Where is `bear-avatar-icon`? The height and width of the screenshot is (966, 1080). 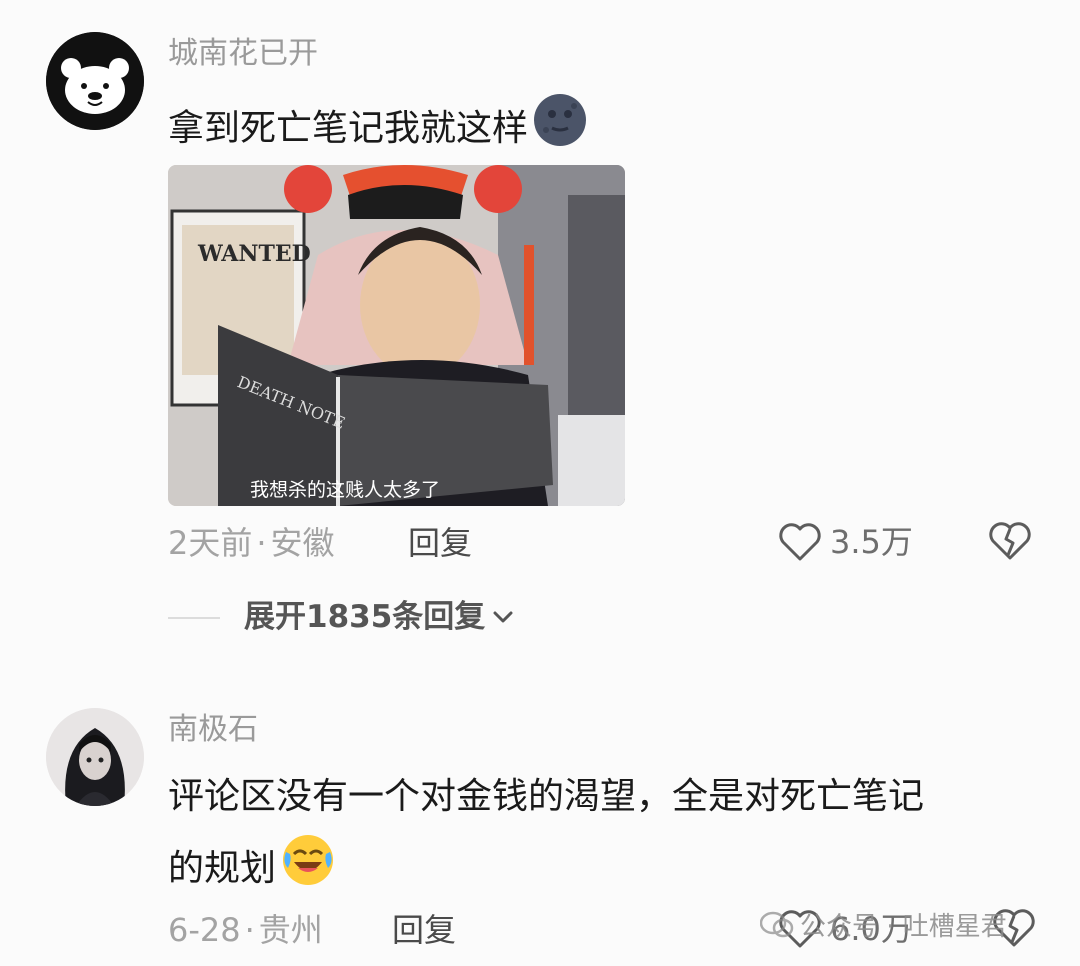
bear-avatar-icon is located at coordinates (95, 81).